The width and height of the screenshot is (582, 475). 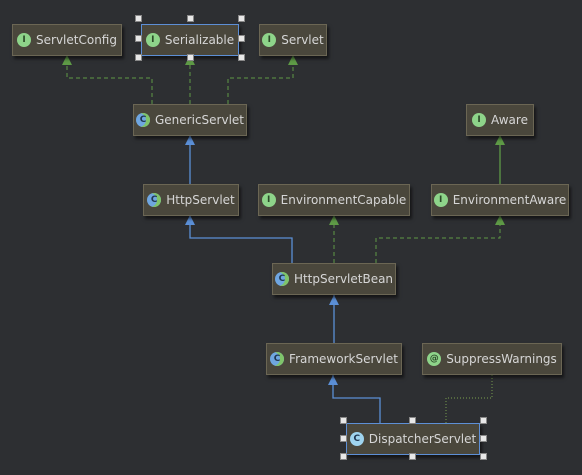 What do you see at coordinates (440, 239) in the screenshot?
I see `edge-httpservletbean-environmentaware` at bounding box center [440, 239].